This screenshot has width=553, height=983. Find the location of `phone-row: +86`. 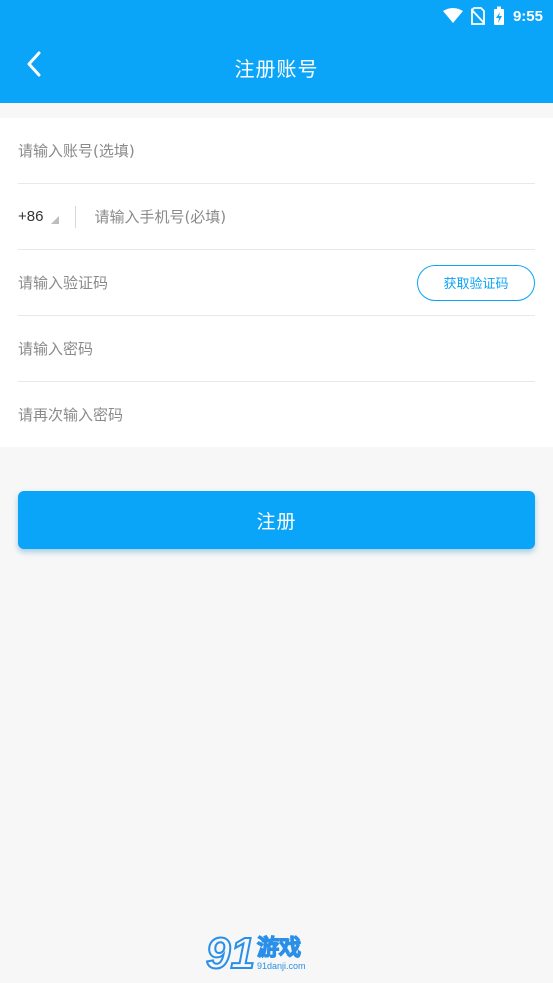

phone-row: +86 is located at coordinates (276, 217).